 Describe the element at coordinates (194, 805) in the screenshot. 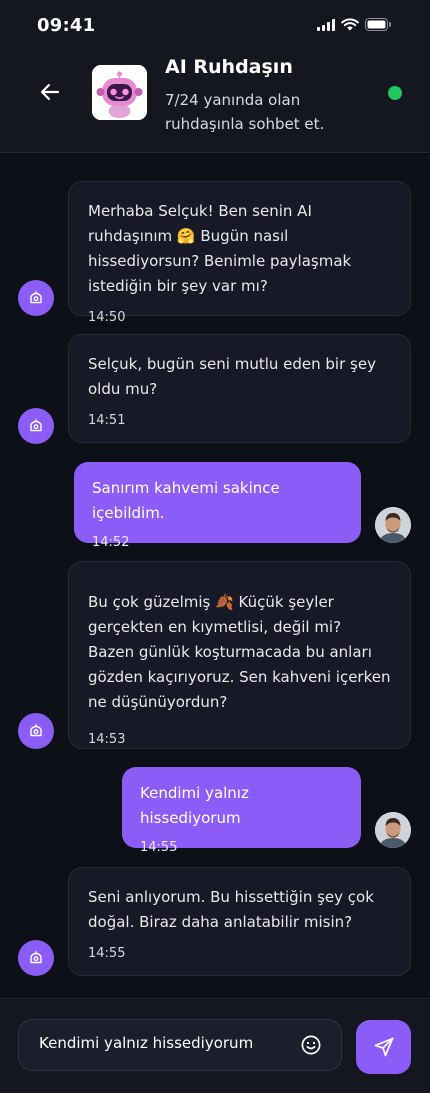

I see `message-text: Kendimi yalnız hissediyorum` at that location.